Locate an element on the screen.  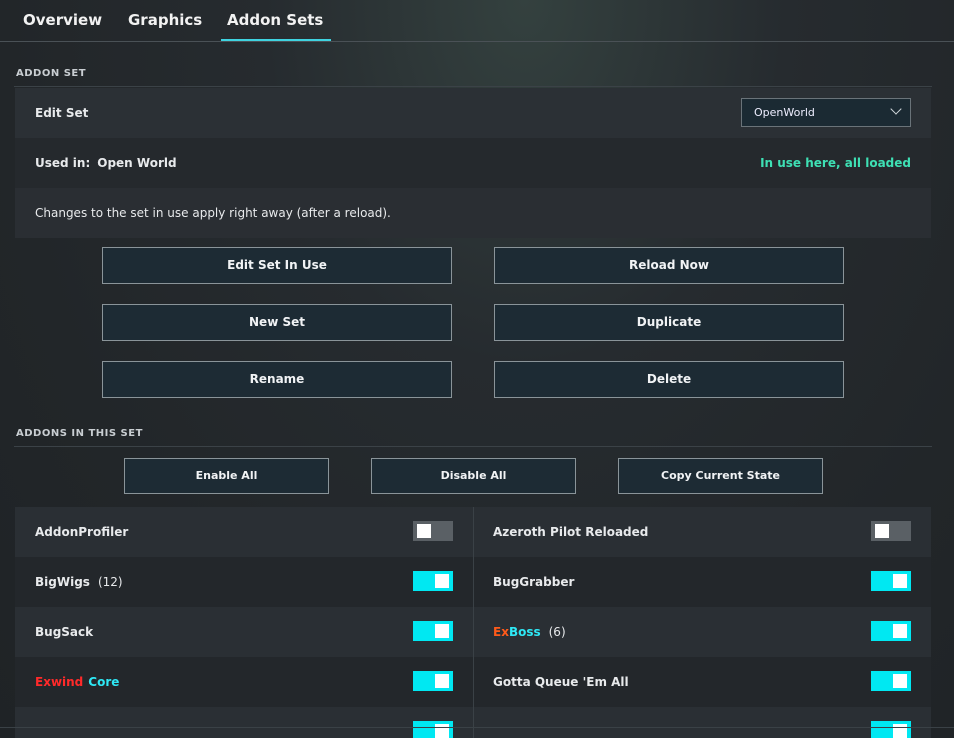
addon-set-dropdown-value: OpenWorld is located at coordinates (784, 112).